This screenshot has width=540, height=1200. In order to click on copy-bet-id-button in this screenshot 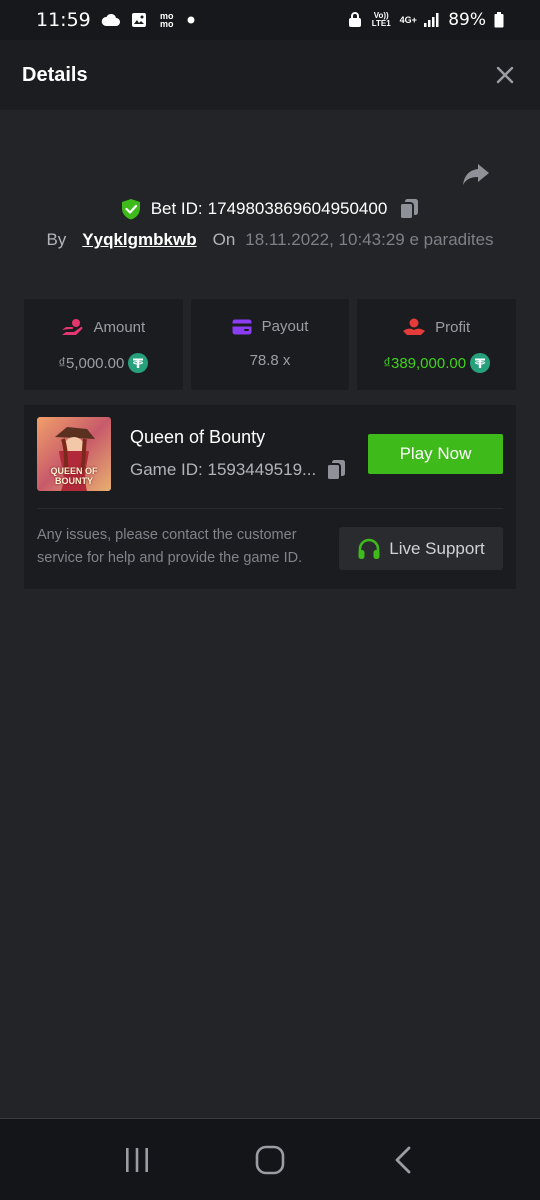, I will do `click(409, 209)`.